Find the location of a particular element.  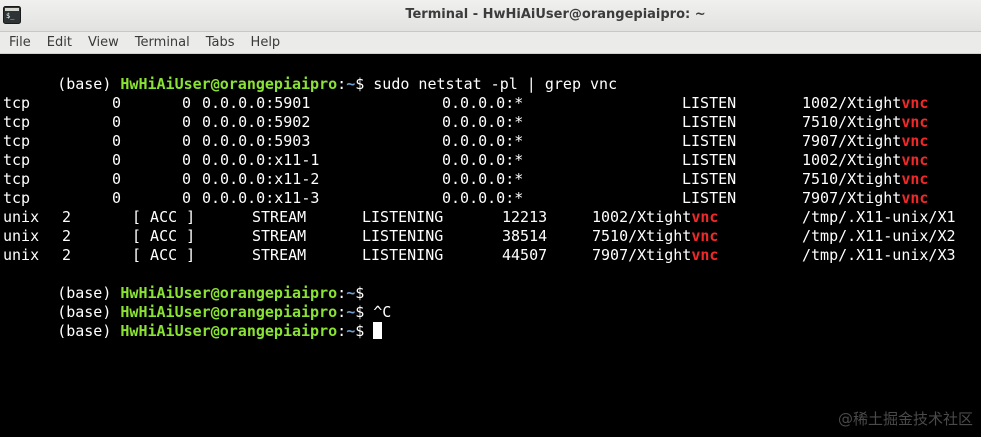

prompt-line: (base) HwHiAiUser@orangepiaipro:~$ ^C is located at coordinates (197, 302).